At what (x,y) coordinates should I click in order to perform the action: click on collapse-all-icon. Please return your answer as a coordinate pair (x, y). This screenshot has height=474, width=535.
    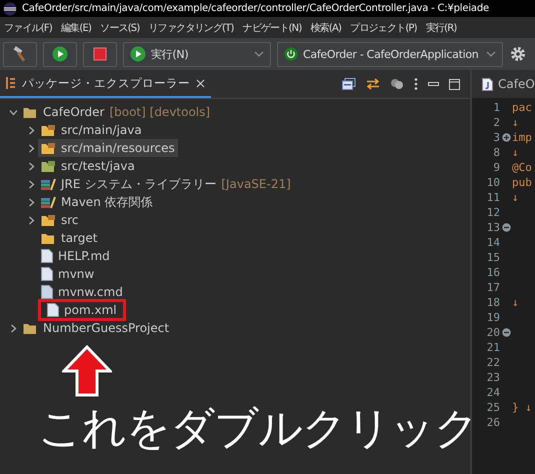
    Looking at the image, I should click on (349, 84).